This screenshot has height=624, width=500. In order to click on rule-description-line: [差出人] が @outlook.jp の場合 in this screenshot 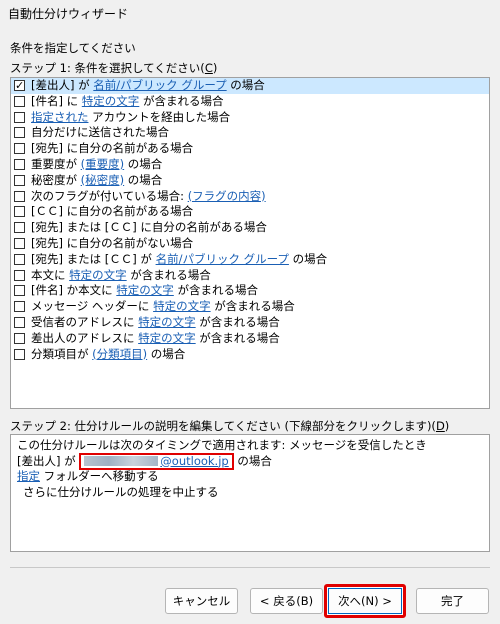, I will do `click(144, 461)`.